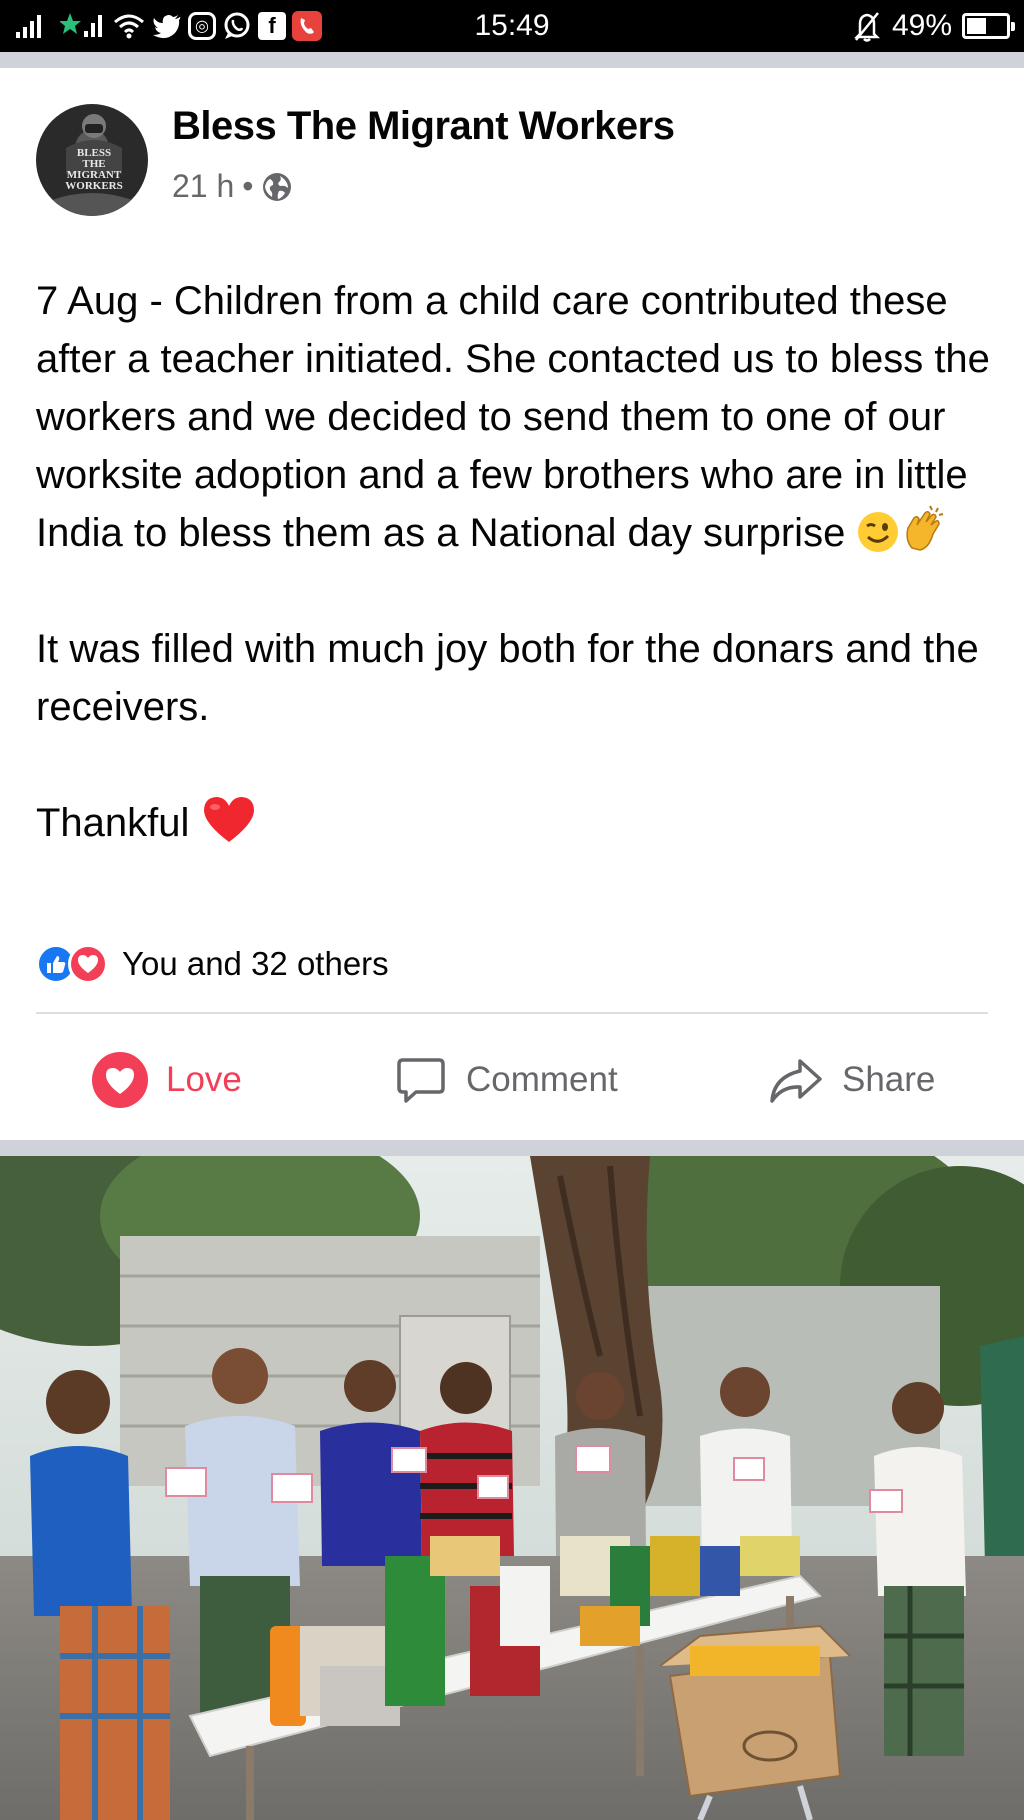  I want to click on post-meta: 21 h •, so click(232, 186).